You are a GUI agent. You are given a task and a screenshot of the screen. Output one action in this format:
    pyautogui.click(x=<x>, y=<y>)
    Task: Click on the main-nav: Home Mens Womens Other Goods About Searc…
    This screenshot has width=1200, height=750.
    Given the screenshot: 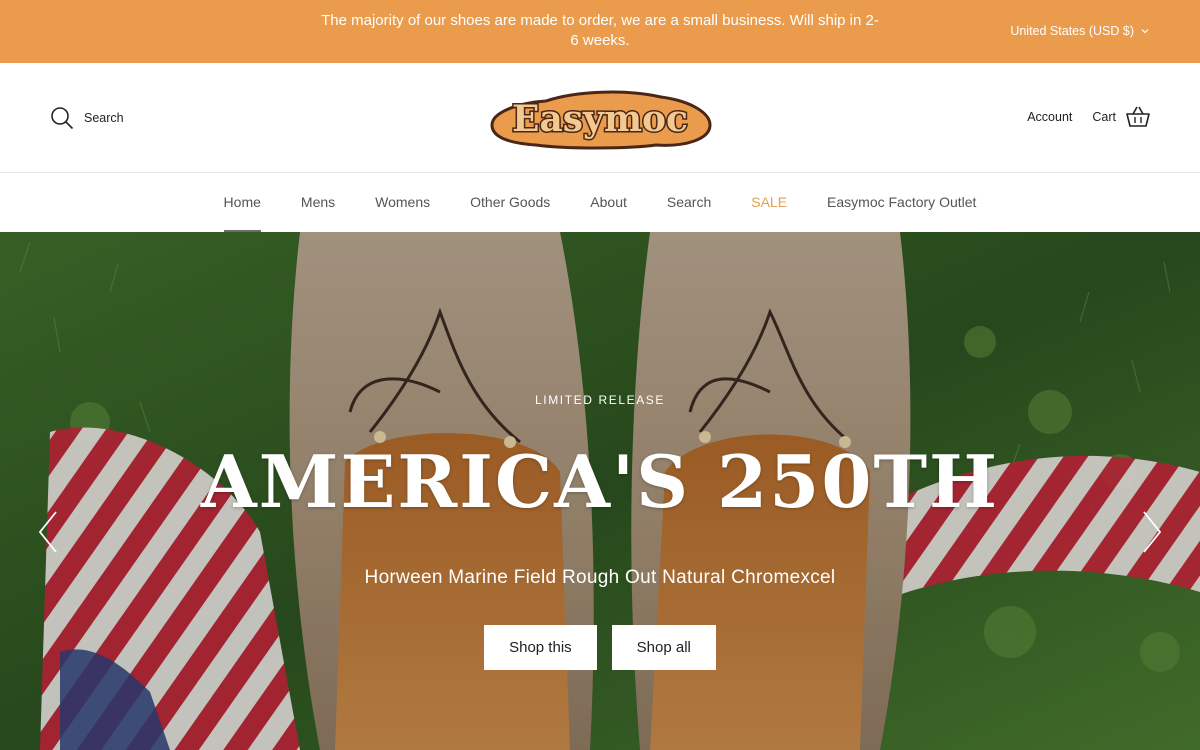 What is the action you would take?
    pyautogui.click(x=600, y=203)
    